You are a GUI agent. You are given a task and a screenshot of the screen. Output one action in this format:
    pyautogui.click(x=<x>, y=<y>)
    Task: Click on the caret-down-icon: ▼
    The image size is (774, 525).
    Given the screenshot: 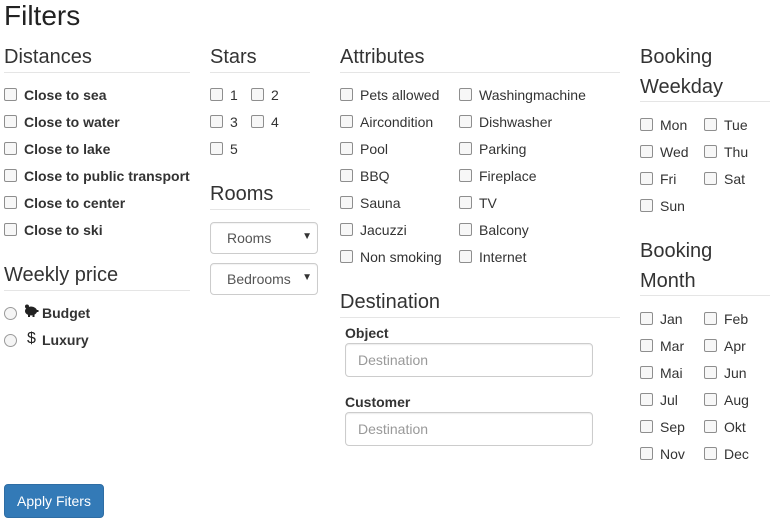 What is the action you would take?
    pyautogui.click(x=307, y=277)
    